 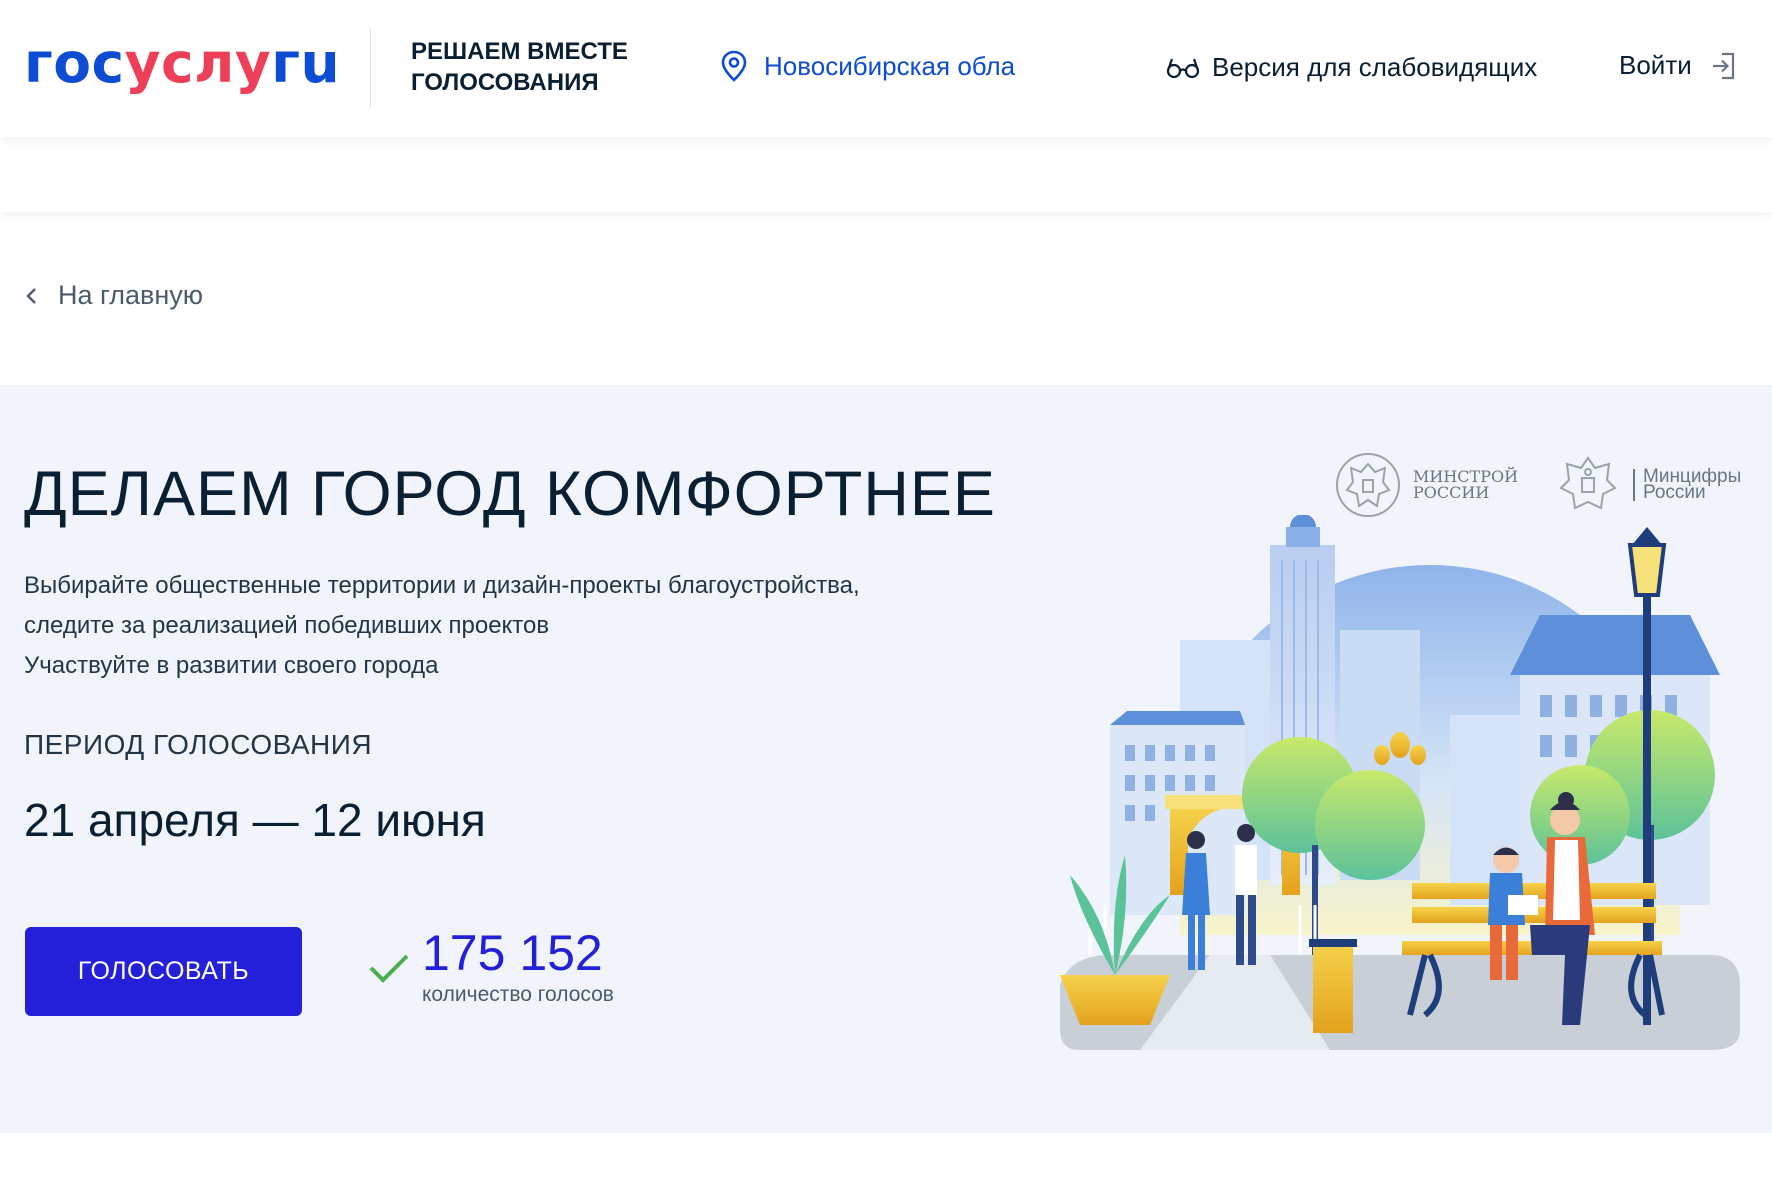 What do you see at coordinates (1723, 65) in the screenshot?
I see `login-arrow-icon` at bounding box center [1723, 65].